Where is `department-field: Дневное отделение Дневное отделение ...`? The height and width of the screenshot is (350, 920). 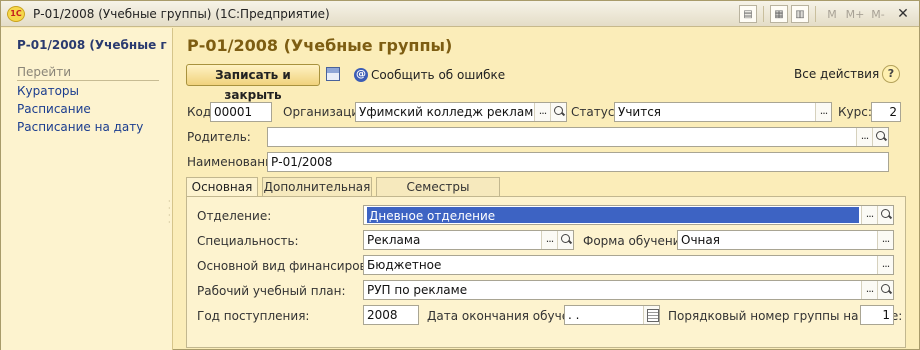 department-field: Дневное отделение Дневное отделение ... is located at coordinates (628, 215).